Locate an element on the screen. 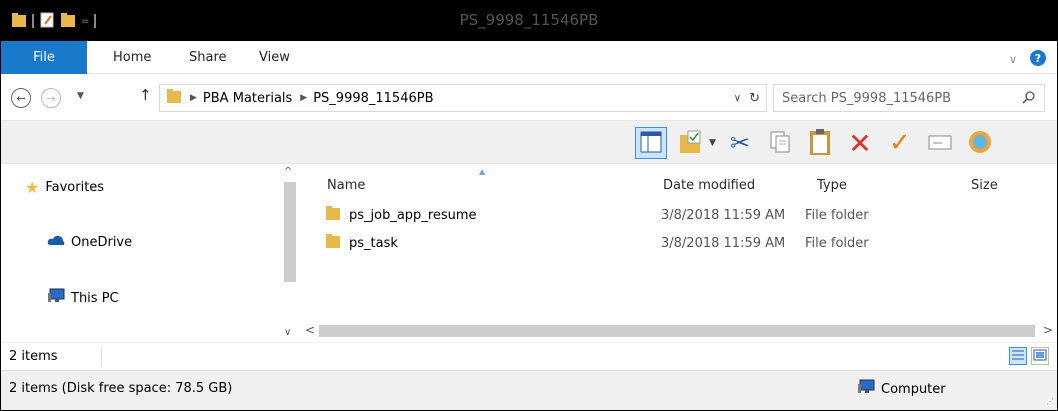 The height and width of the screenshot is (411, 1058). navigation-pane: ★ Favorites OneDrive This PC ^ ∨ is located at coordinates (150, 253).